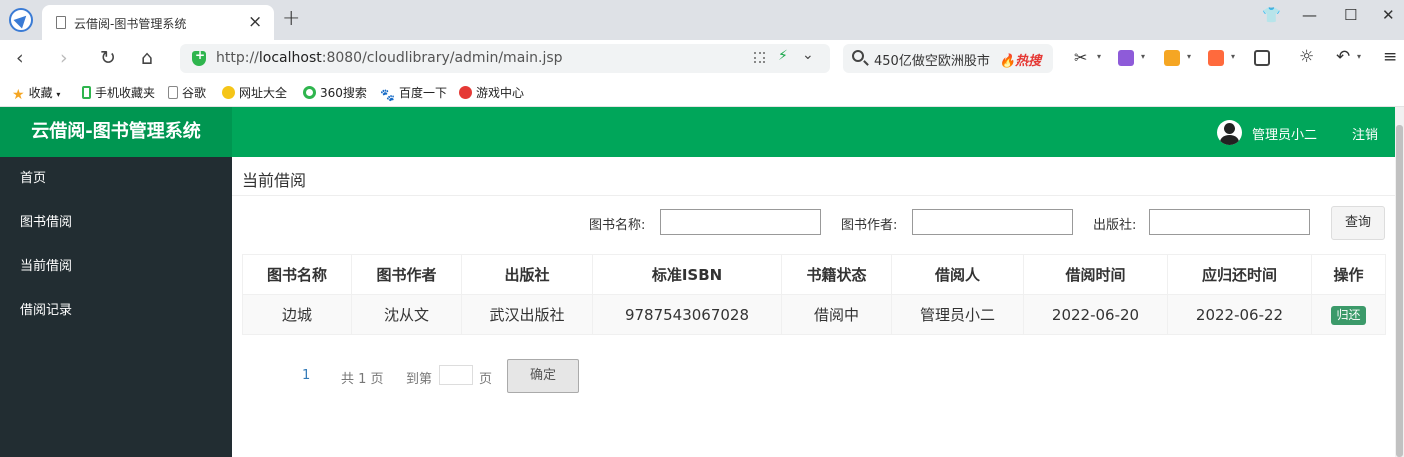 This screenshot has height=457, width=1404. Describe the element at coordinates (759, 57) in the screenshot. I see `qr-code-icon` at that location.